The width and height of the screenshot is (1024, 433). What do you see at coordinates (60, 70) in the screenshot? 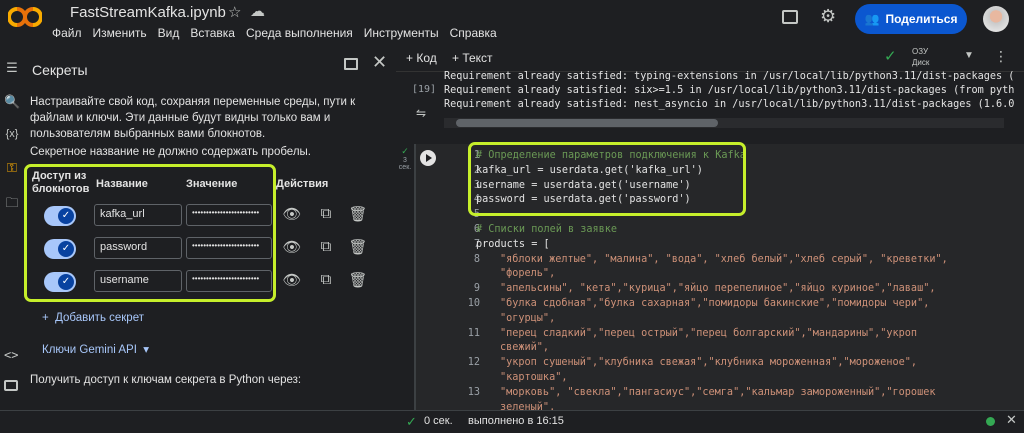
I see `panel-title: Секреты` at bounding box center [60, 70].